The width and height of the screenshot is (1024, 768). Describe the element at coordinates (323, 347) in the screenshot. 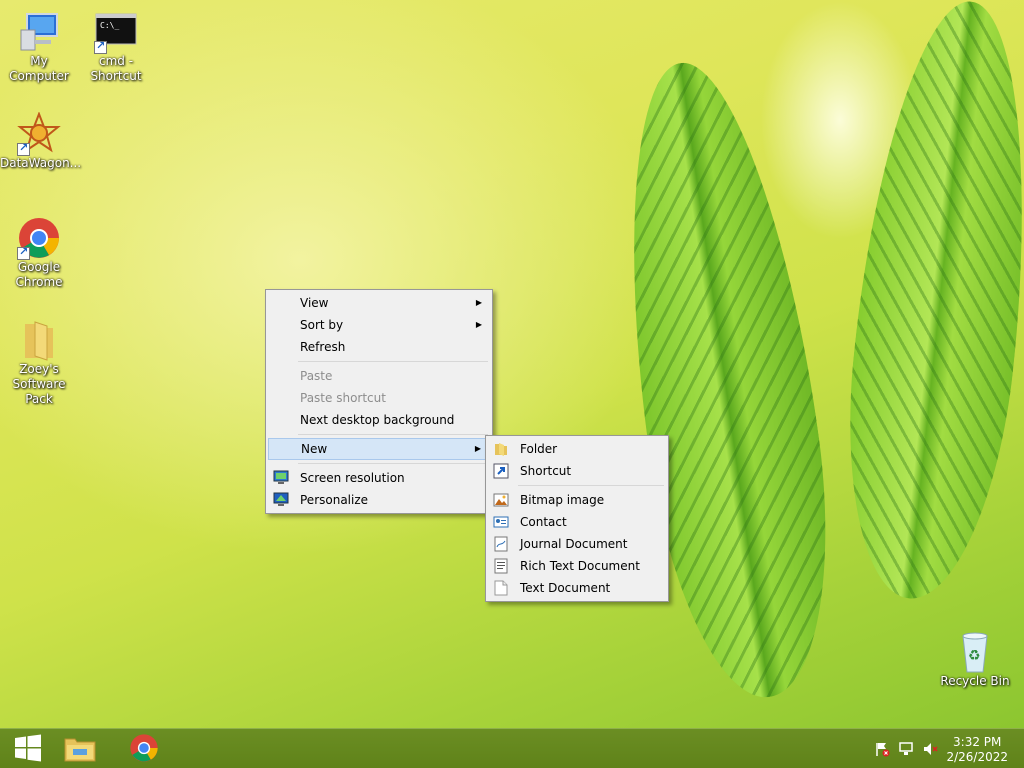

I see `menu-item-label: Refresh` at that location.